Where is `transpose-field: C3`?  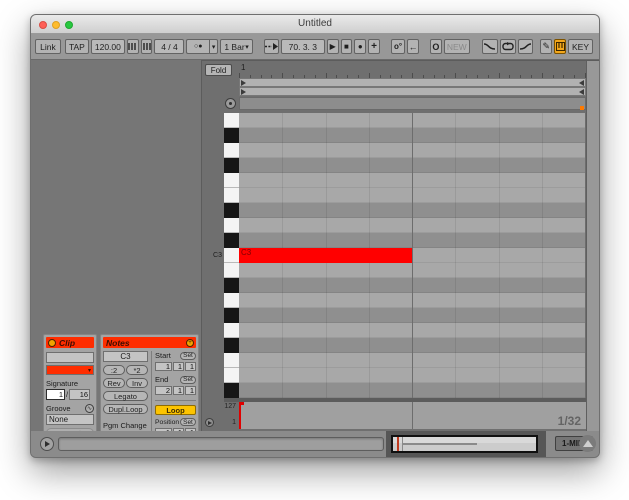
transpose-field: C3 is located at coordinates (125, 356).